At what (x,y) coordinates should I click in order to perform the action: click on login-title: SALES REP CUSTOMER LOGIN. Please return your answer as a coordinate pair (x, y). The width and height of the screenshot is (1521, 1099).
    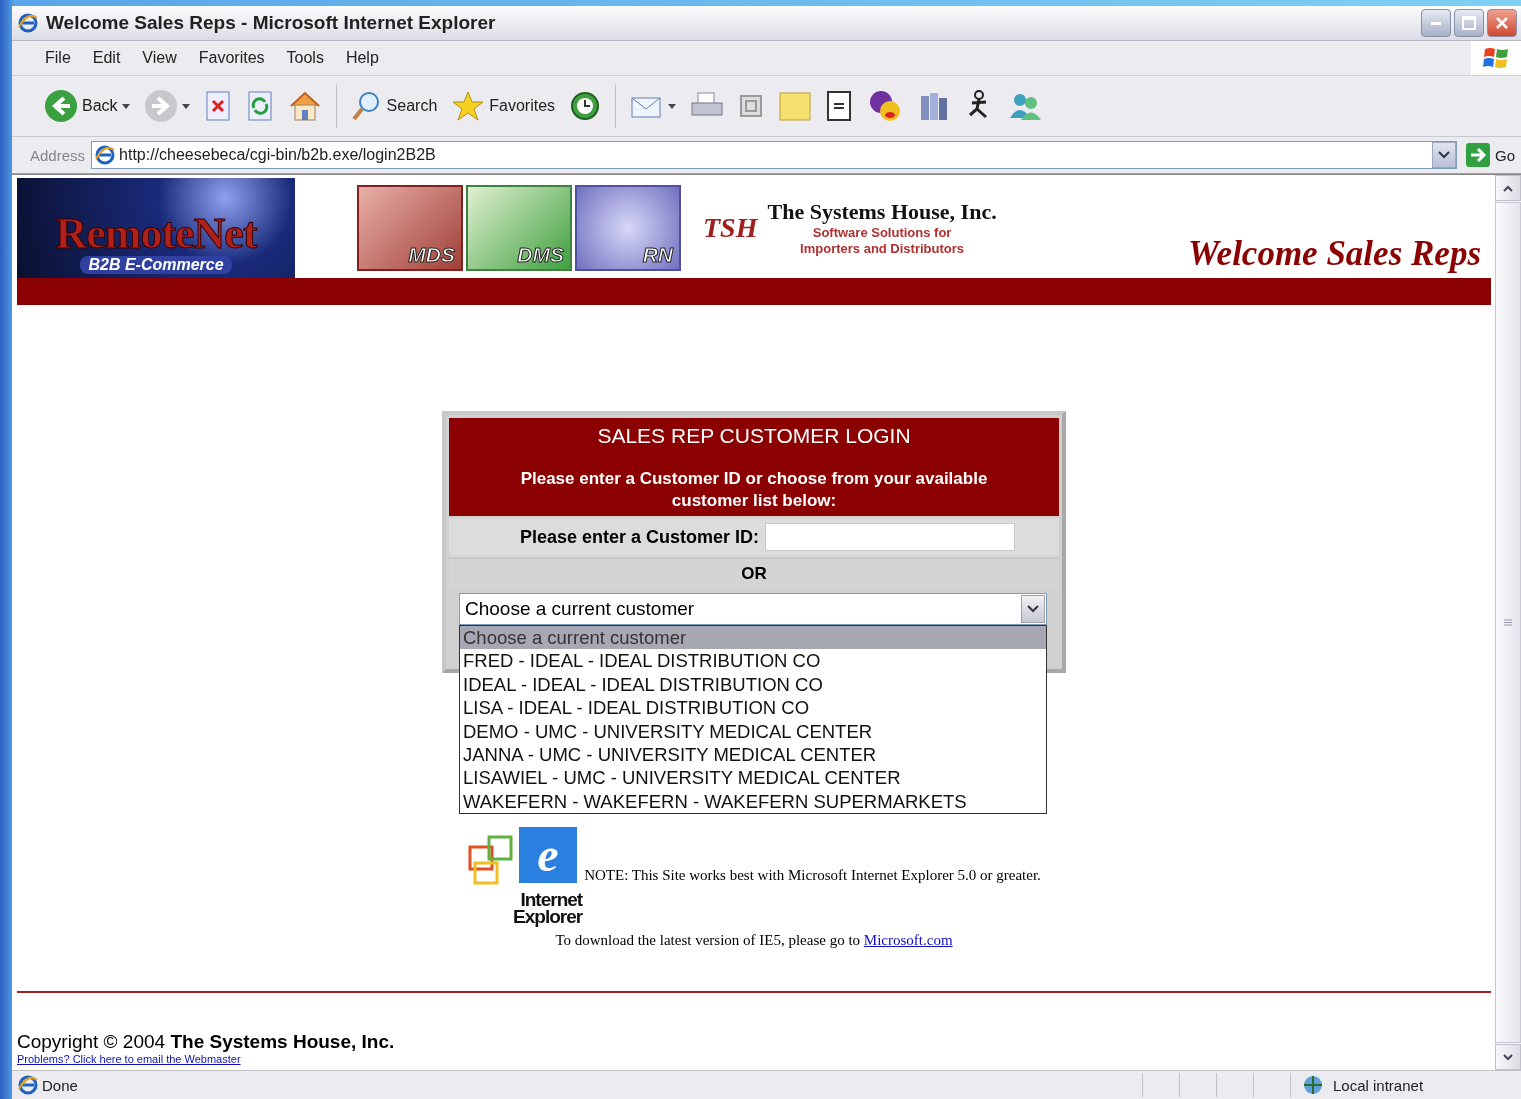
    Looking at the image, I should click on (754, 436).